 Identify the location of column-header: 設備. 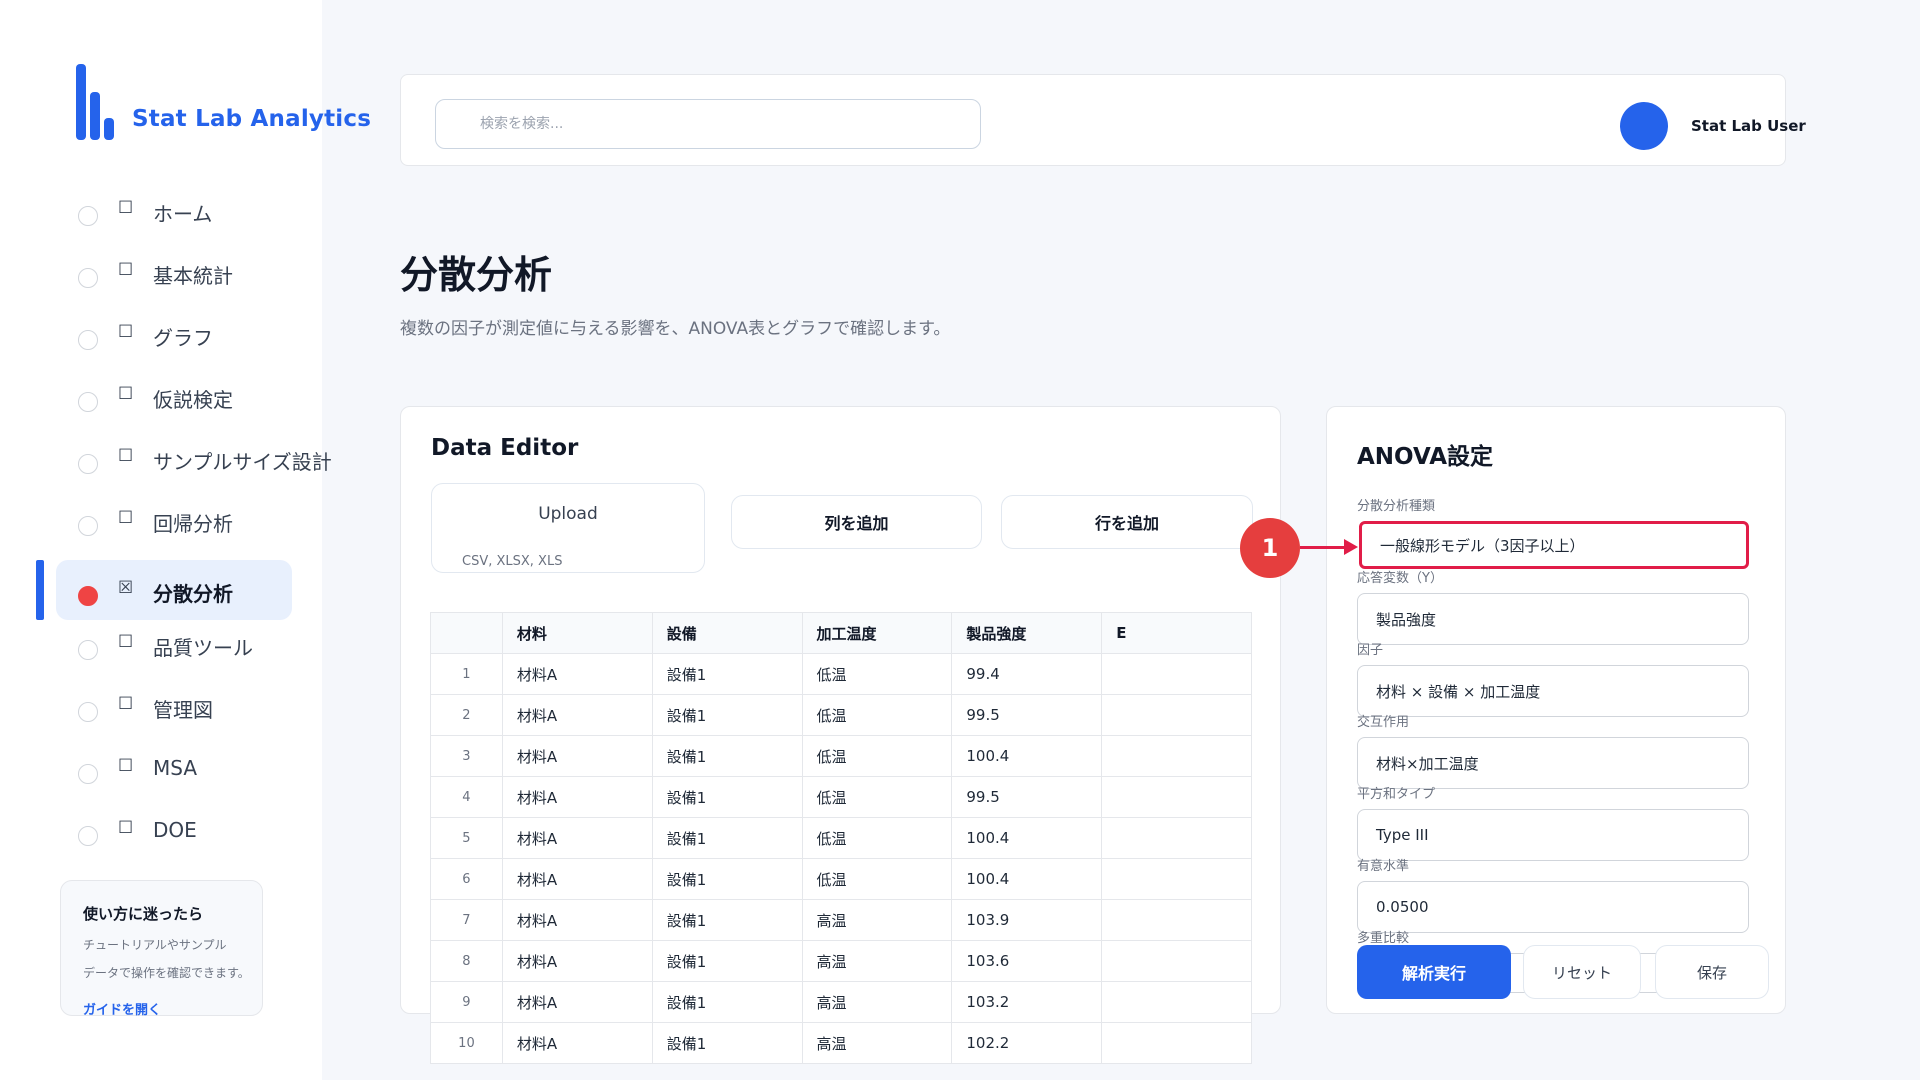
(727, 633).